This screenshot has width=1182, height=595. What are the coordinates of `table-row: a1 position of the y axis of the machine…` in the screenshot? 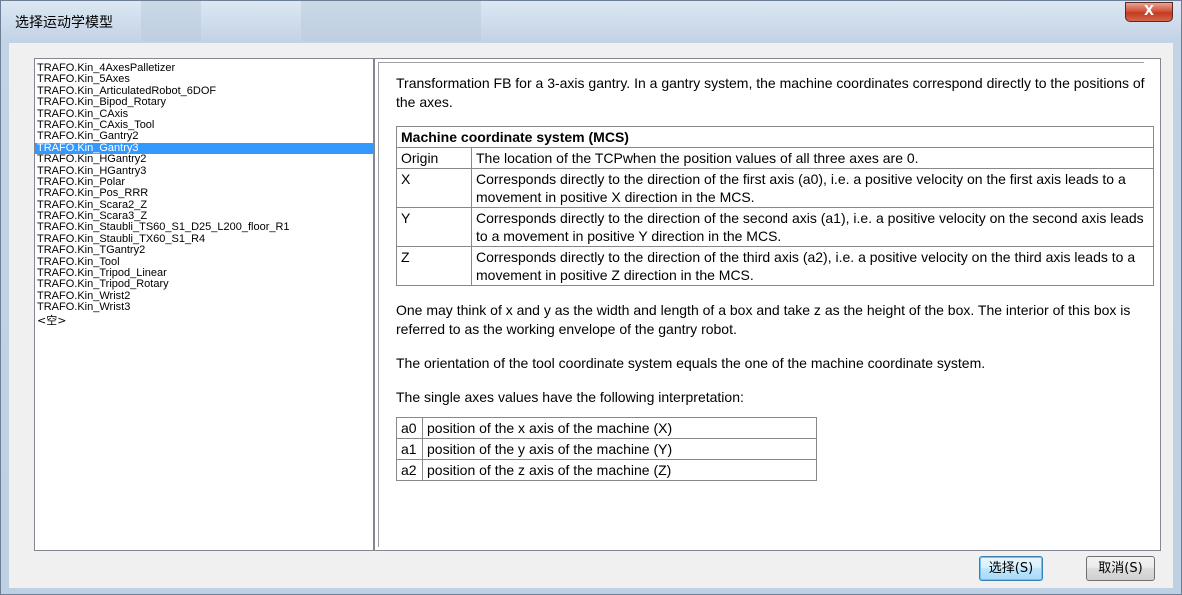 It's located at (606, 449).